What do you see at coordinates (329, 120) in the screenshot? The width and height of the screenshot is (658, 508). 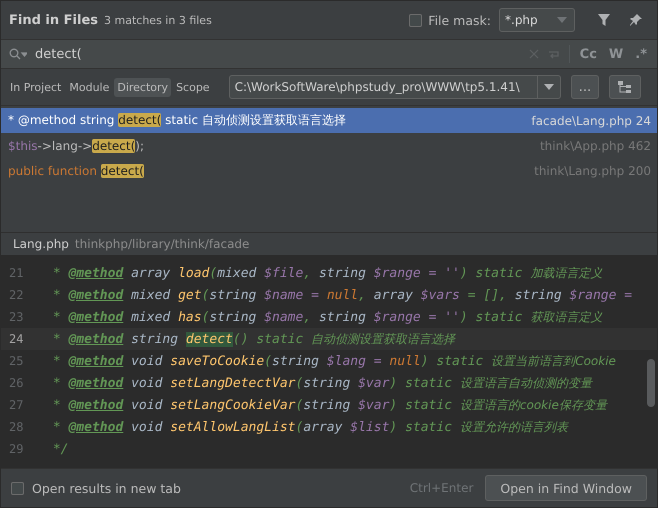 I see `result-row: * @method string detect( static 自动侦测设置获取语言选择 facade\Lang.php 24` at bounding box center [329, 120].